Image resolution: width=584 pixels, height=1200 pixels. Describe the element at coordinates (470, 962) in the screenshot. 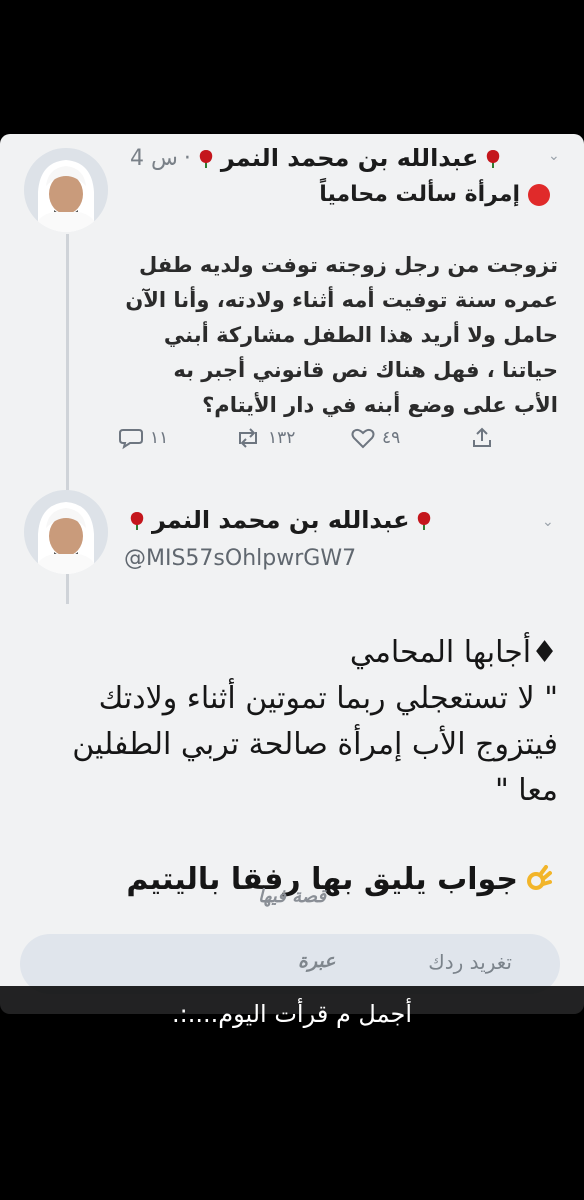

I see `reply-placeholder: تغريد ردك` at that location.